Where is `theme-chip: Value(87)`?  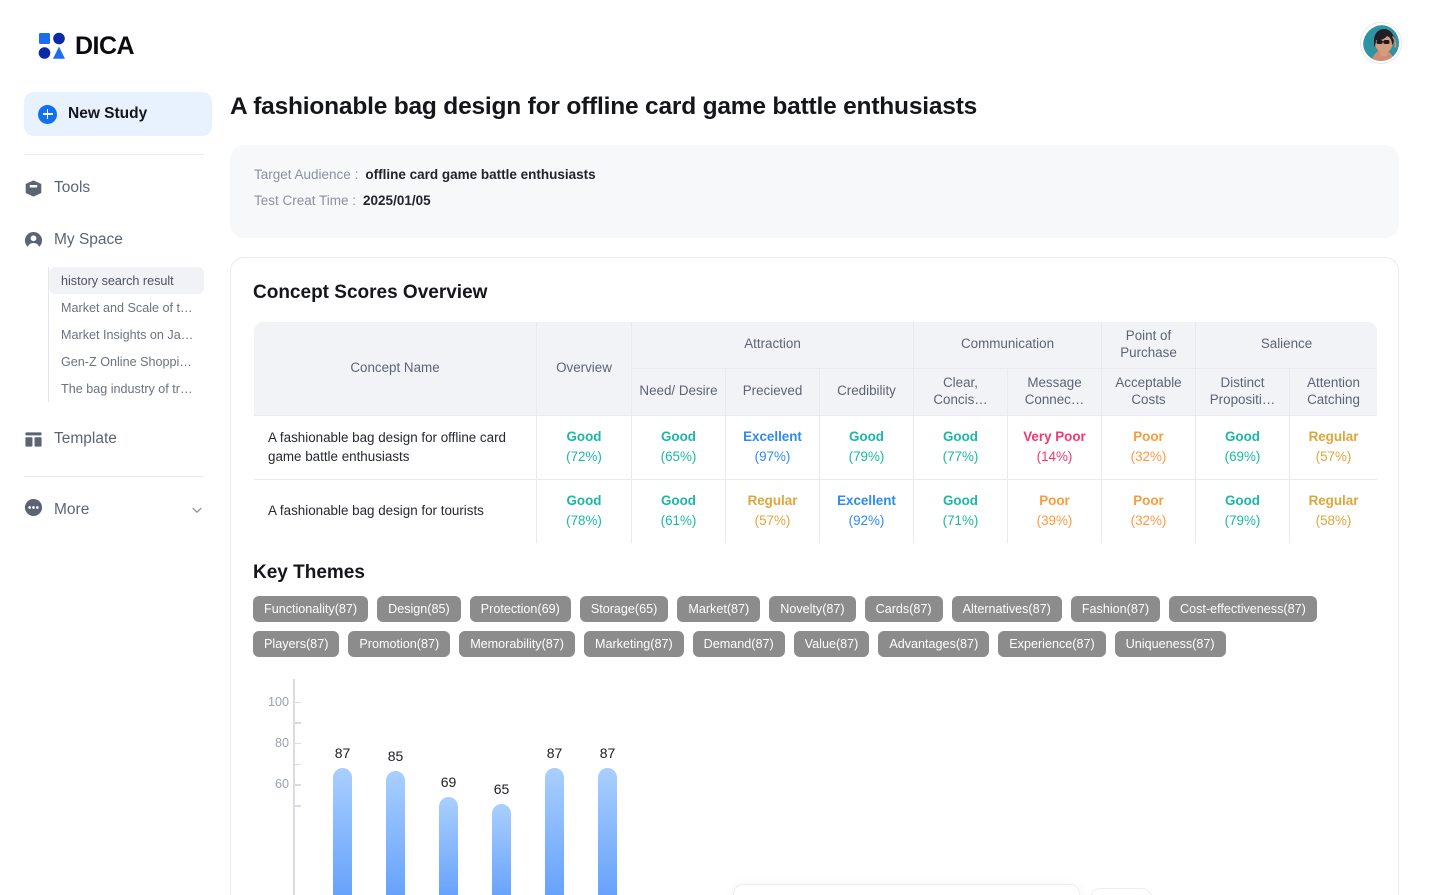 theme-chip: Value(87) is located at coordinates (831, 643).